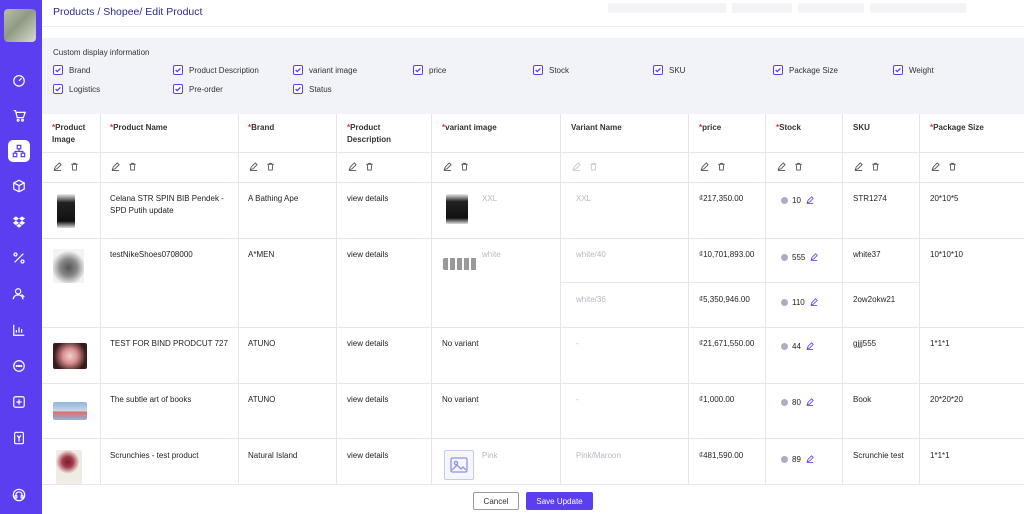  I want to click on top-bar: Products / Shopee/ Edit Product, so click(533, 13).